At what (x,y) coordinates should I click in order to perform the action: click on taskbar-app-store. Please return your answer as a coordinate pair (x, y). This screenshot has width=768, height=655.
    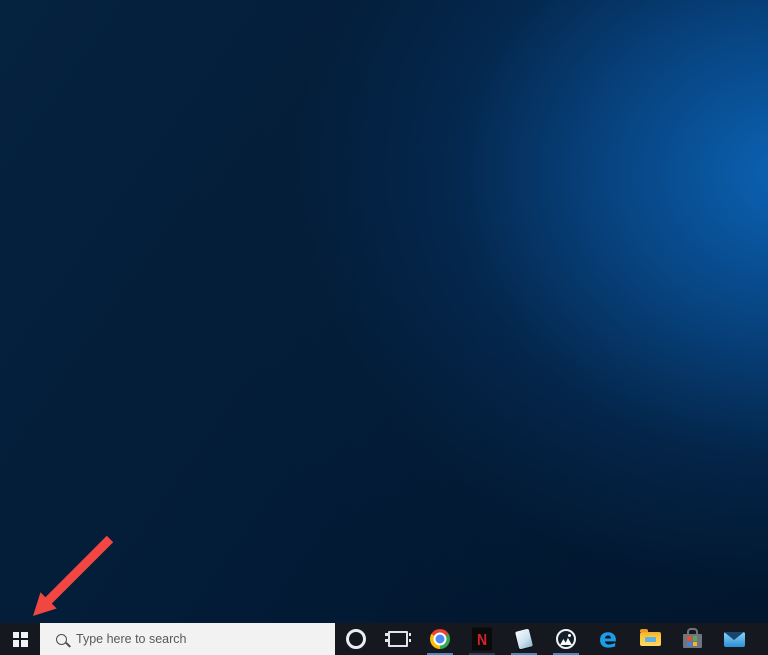
    Looking at the image, I should click on (692, 639).